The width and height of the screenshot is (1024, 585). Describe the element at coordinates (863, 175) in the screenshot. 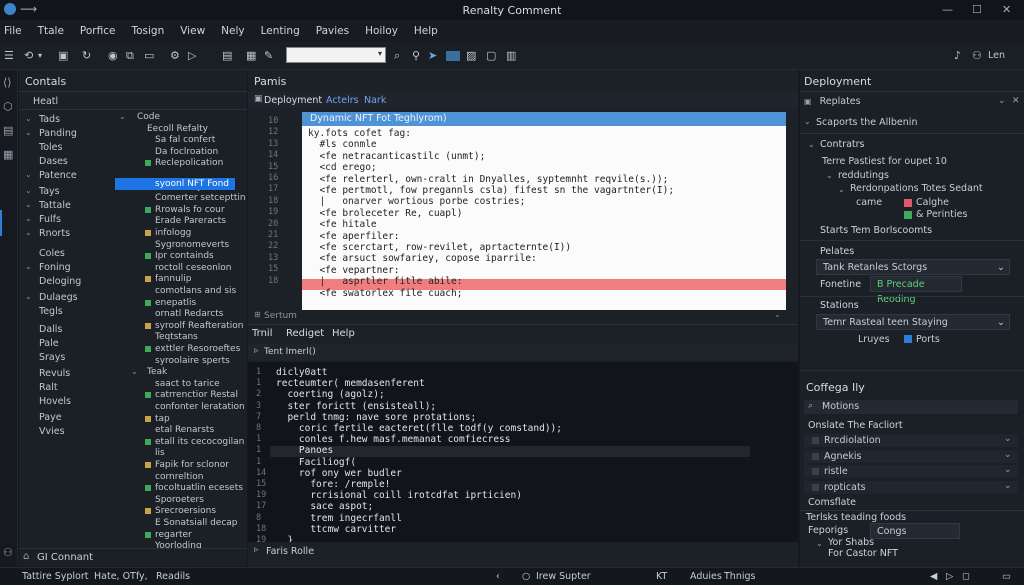

I see `tree-item: reddutings` at that location.